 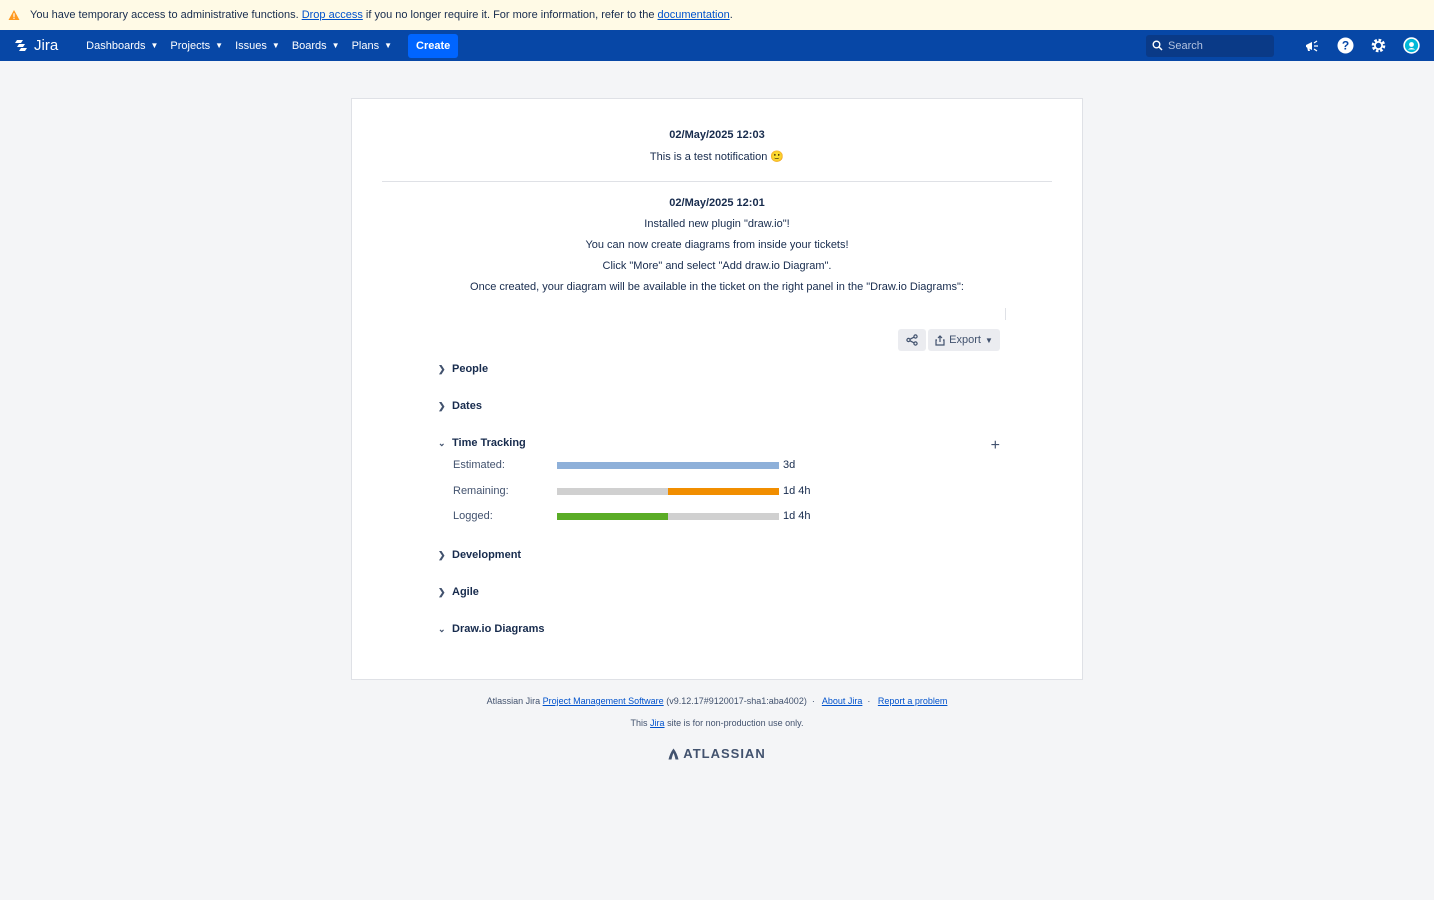 What do you see at coordinates (1378, 46) in the screenshot?
I see `settings-gear-icon` at bounding box center [1378, 46].